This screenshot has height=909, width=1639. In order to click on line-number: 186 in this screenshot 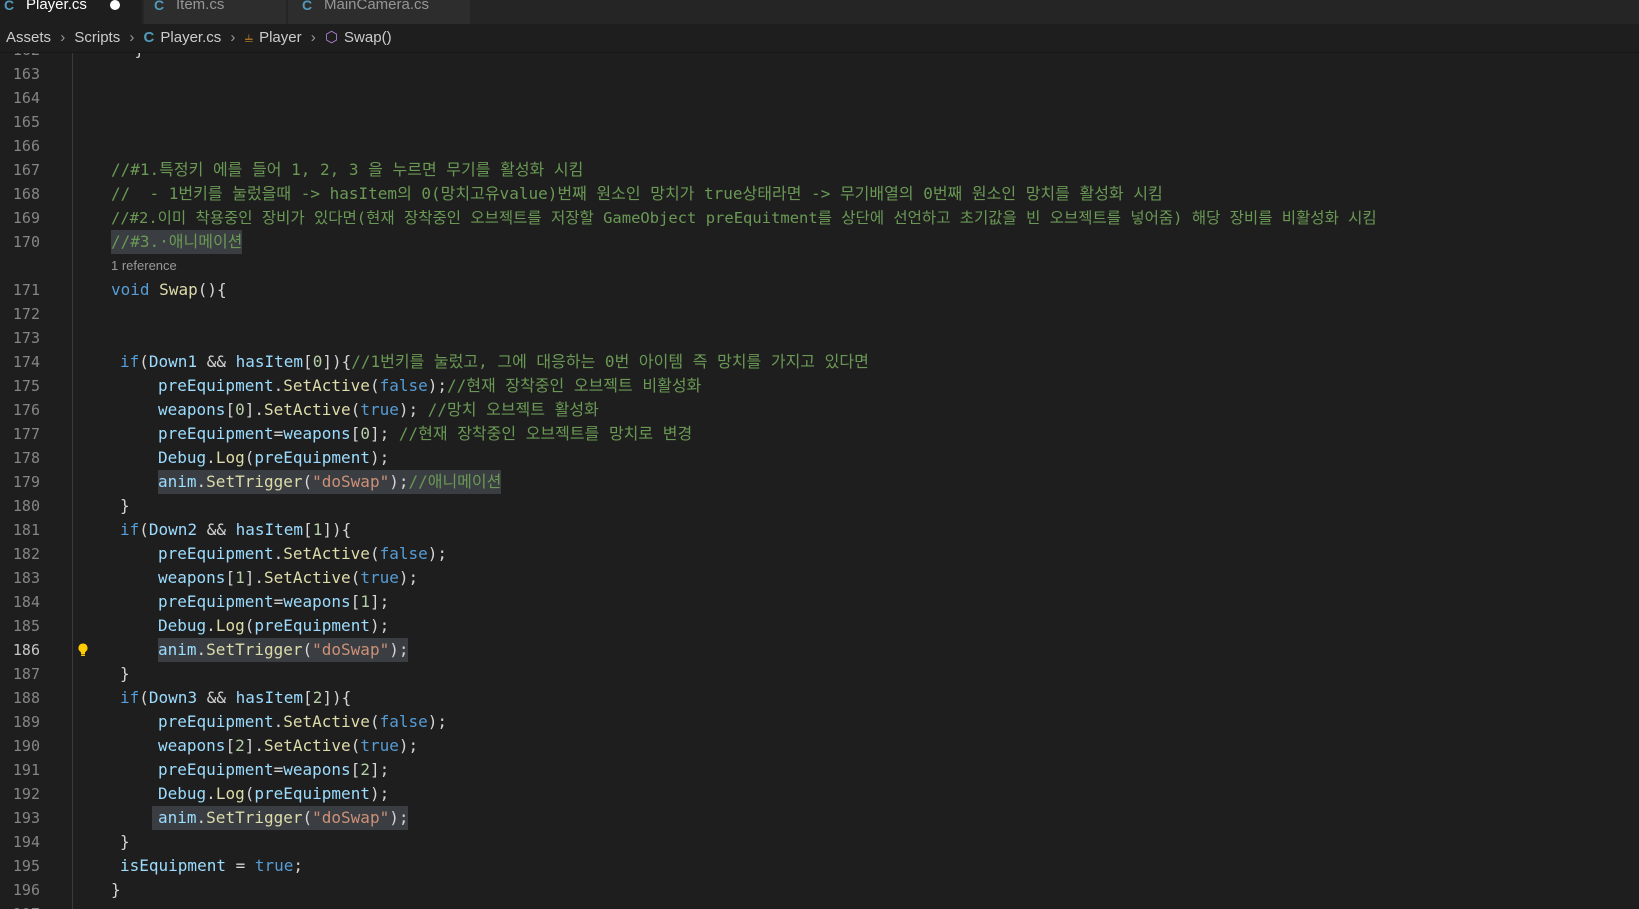, I will do `click(26, 650)`.